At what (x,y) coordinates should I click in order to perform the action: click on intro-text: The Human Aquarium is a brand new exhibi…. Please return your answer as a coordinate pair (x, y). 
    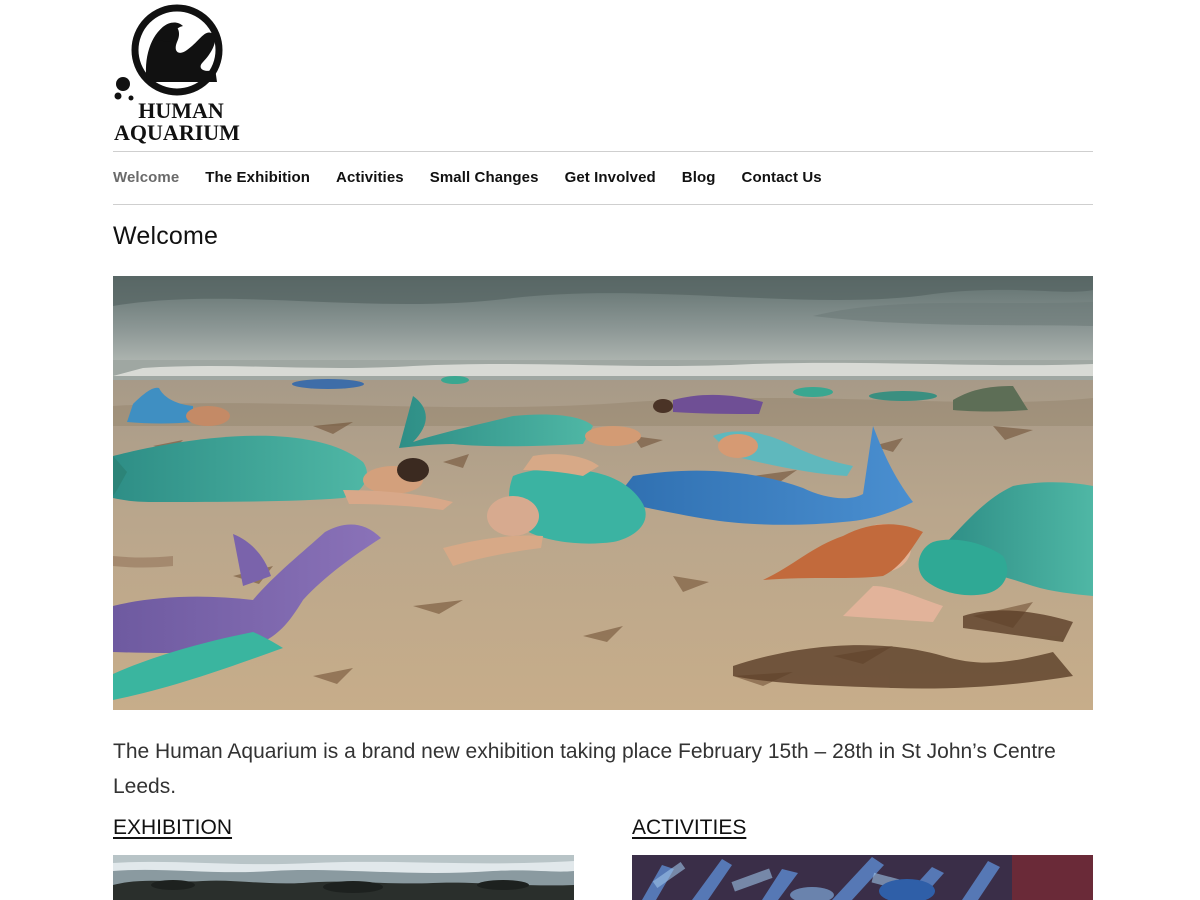
    Looking at the image, I should click on (584, 769).